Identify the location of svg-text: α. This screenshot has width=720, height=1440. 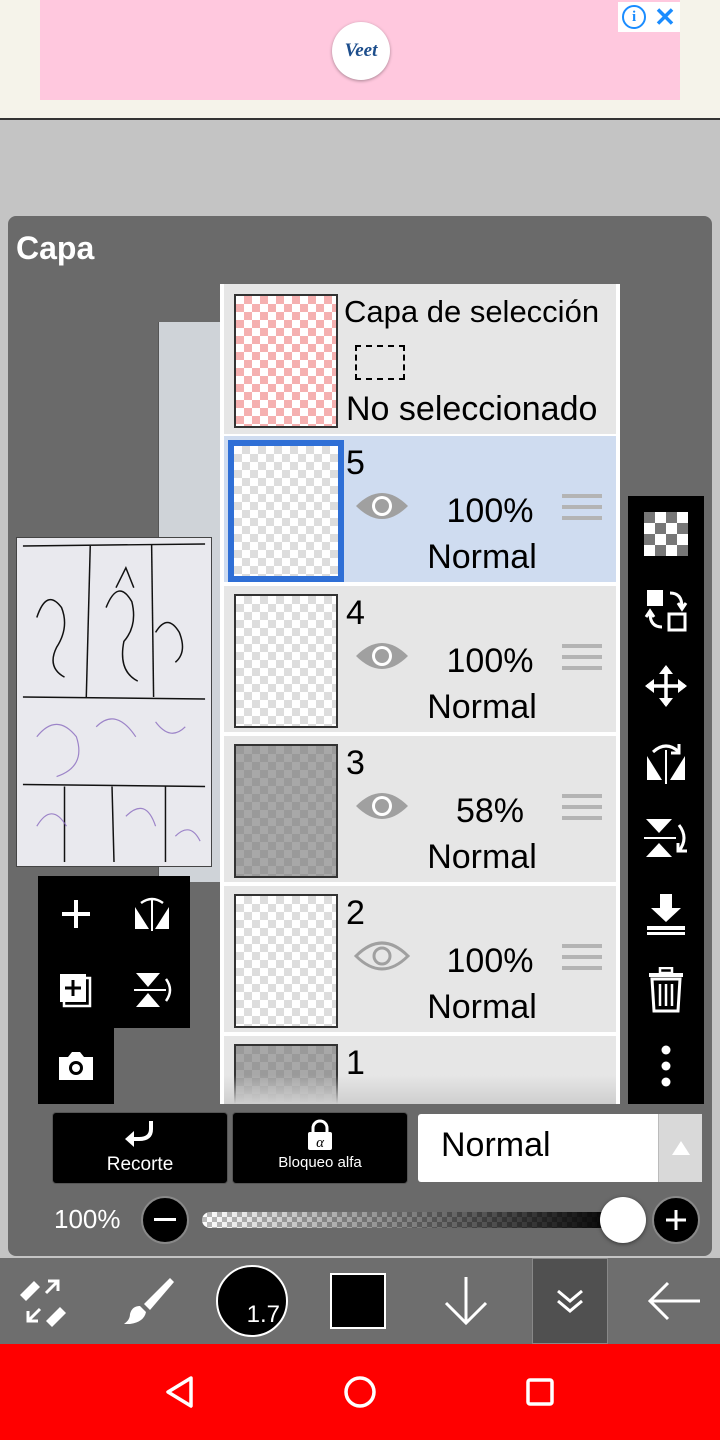
(320, 1143).